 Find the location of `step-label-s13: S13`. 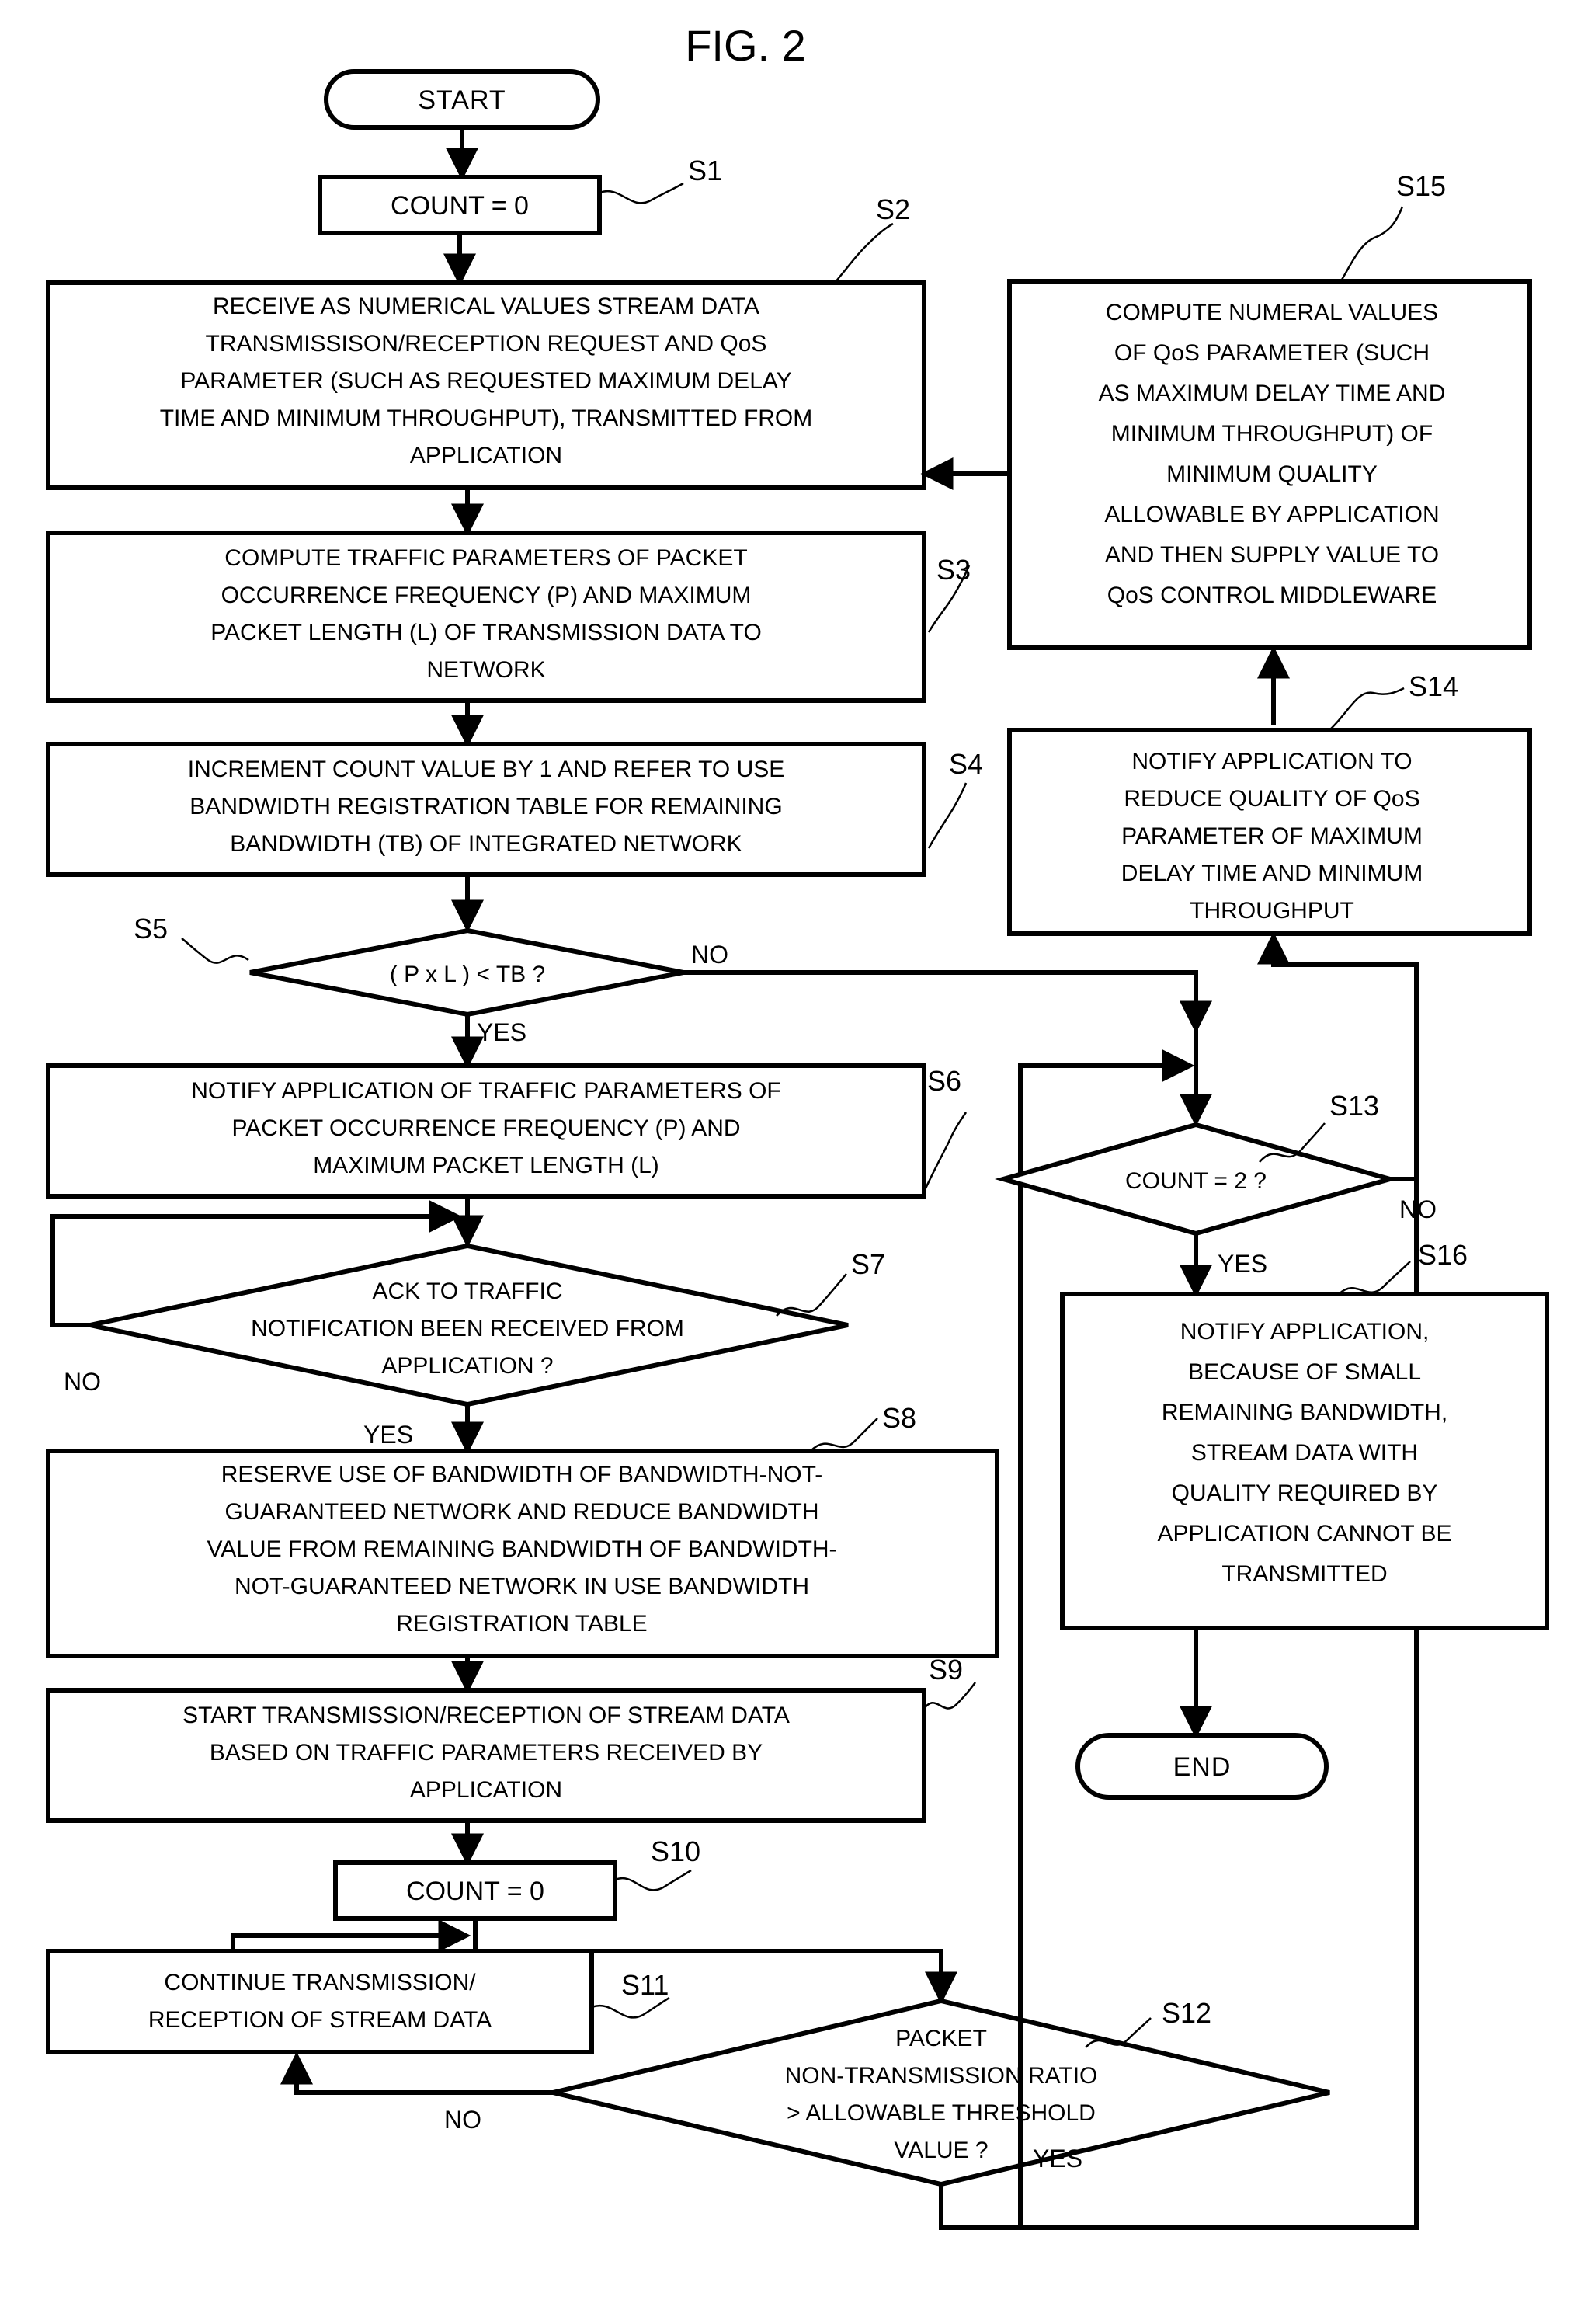

step-label-s13: S13 is located at coordinates (1354, 1106).